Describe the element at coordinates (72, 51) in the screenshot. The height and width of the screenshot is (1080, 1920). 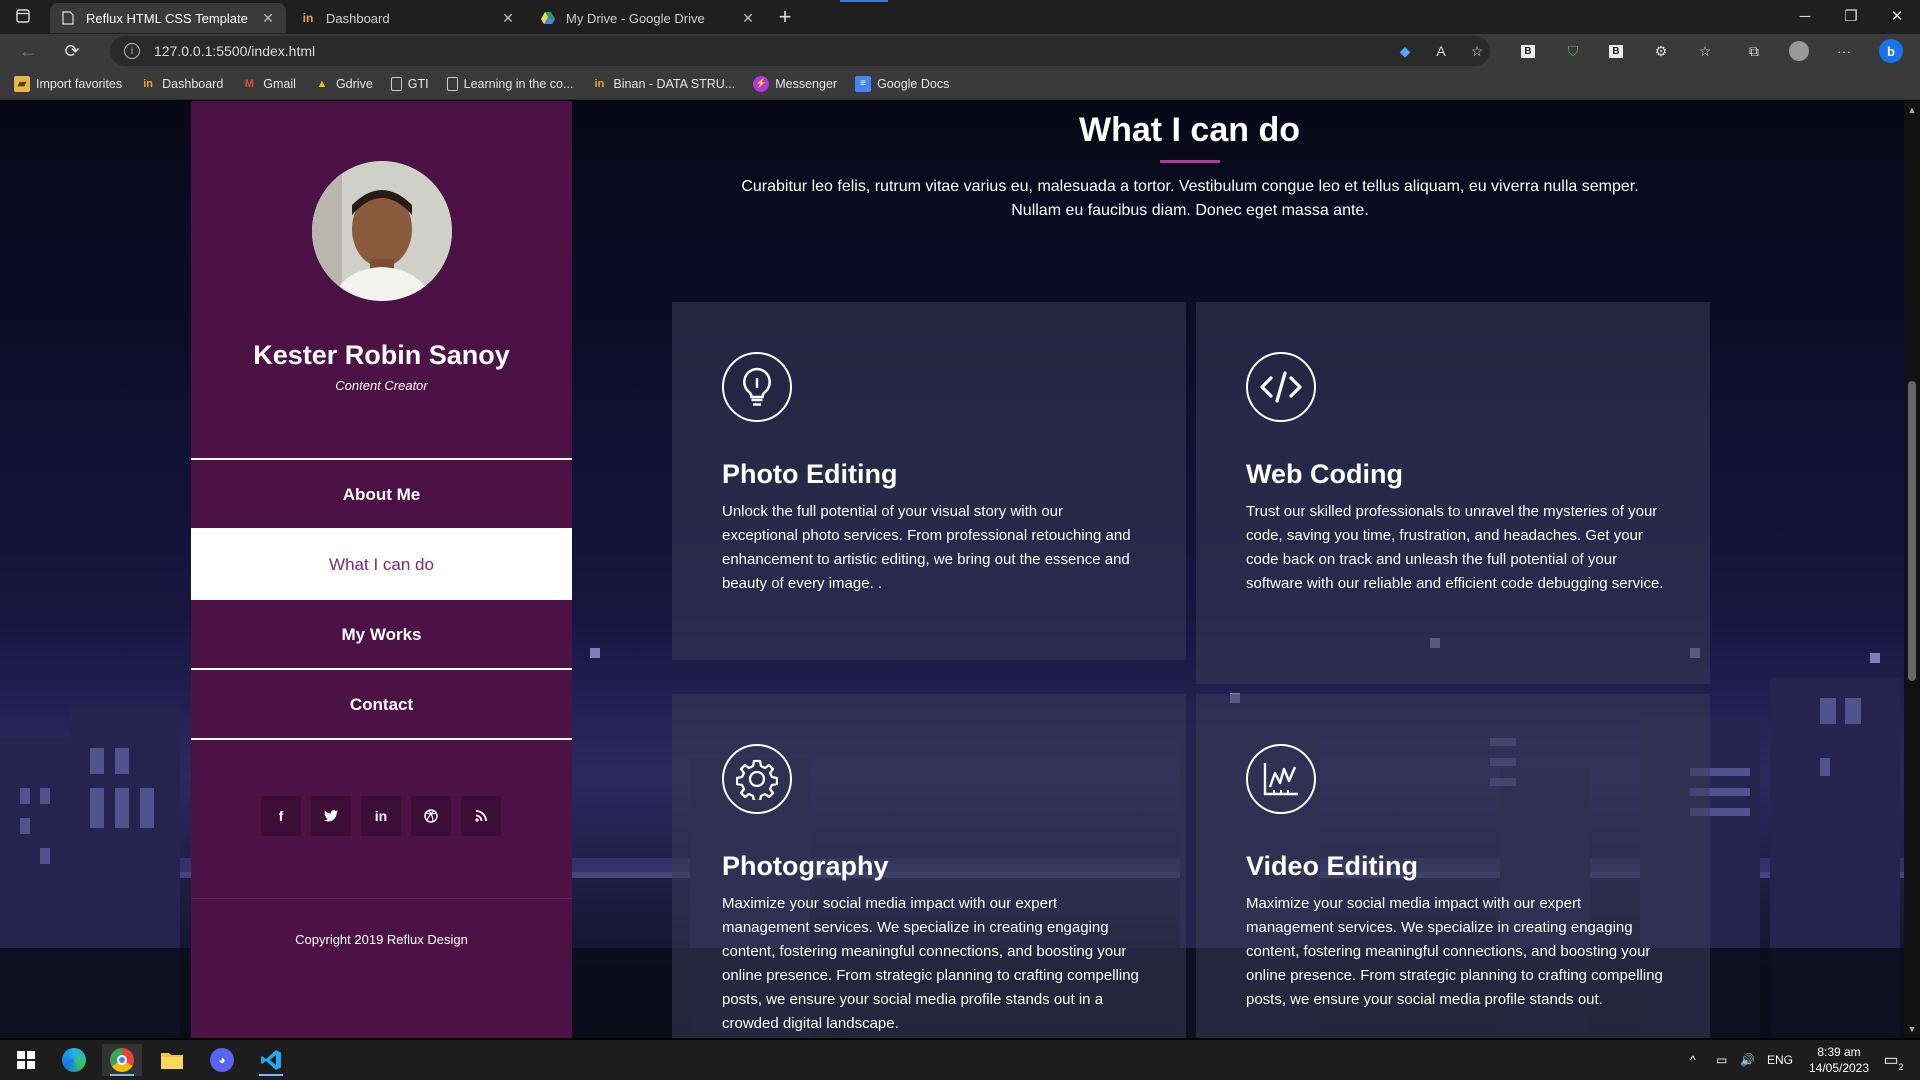
I see `reload-button: ⟳` at that location.